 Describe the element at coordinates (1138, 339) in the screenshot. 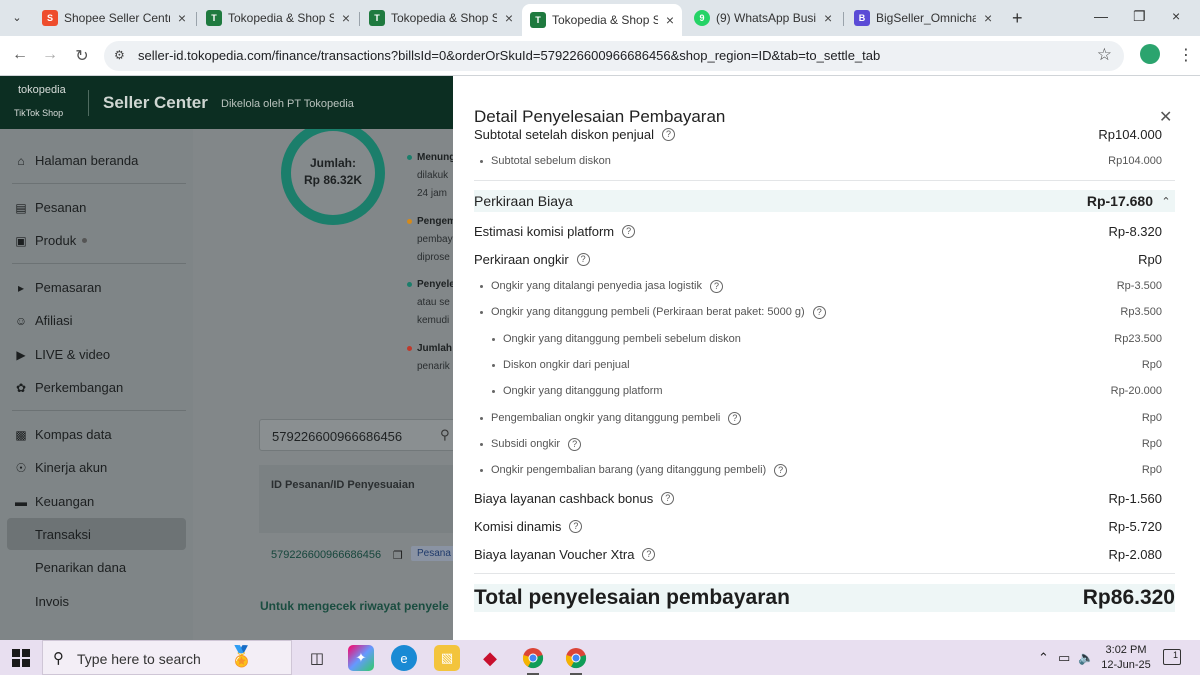

I see `row-amount: Rp23.500` at that location.